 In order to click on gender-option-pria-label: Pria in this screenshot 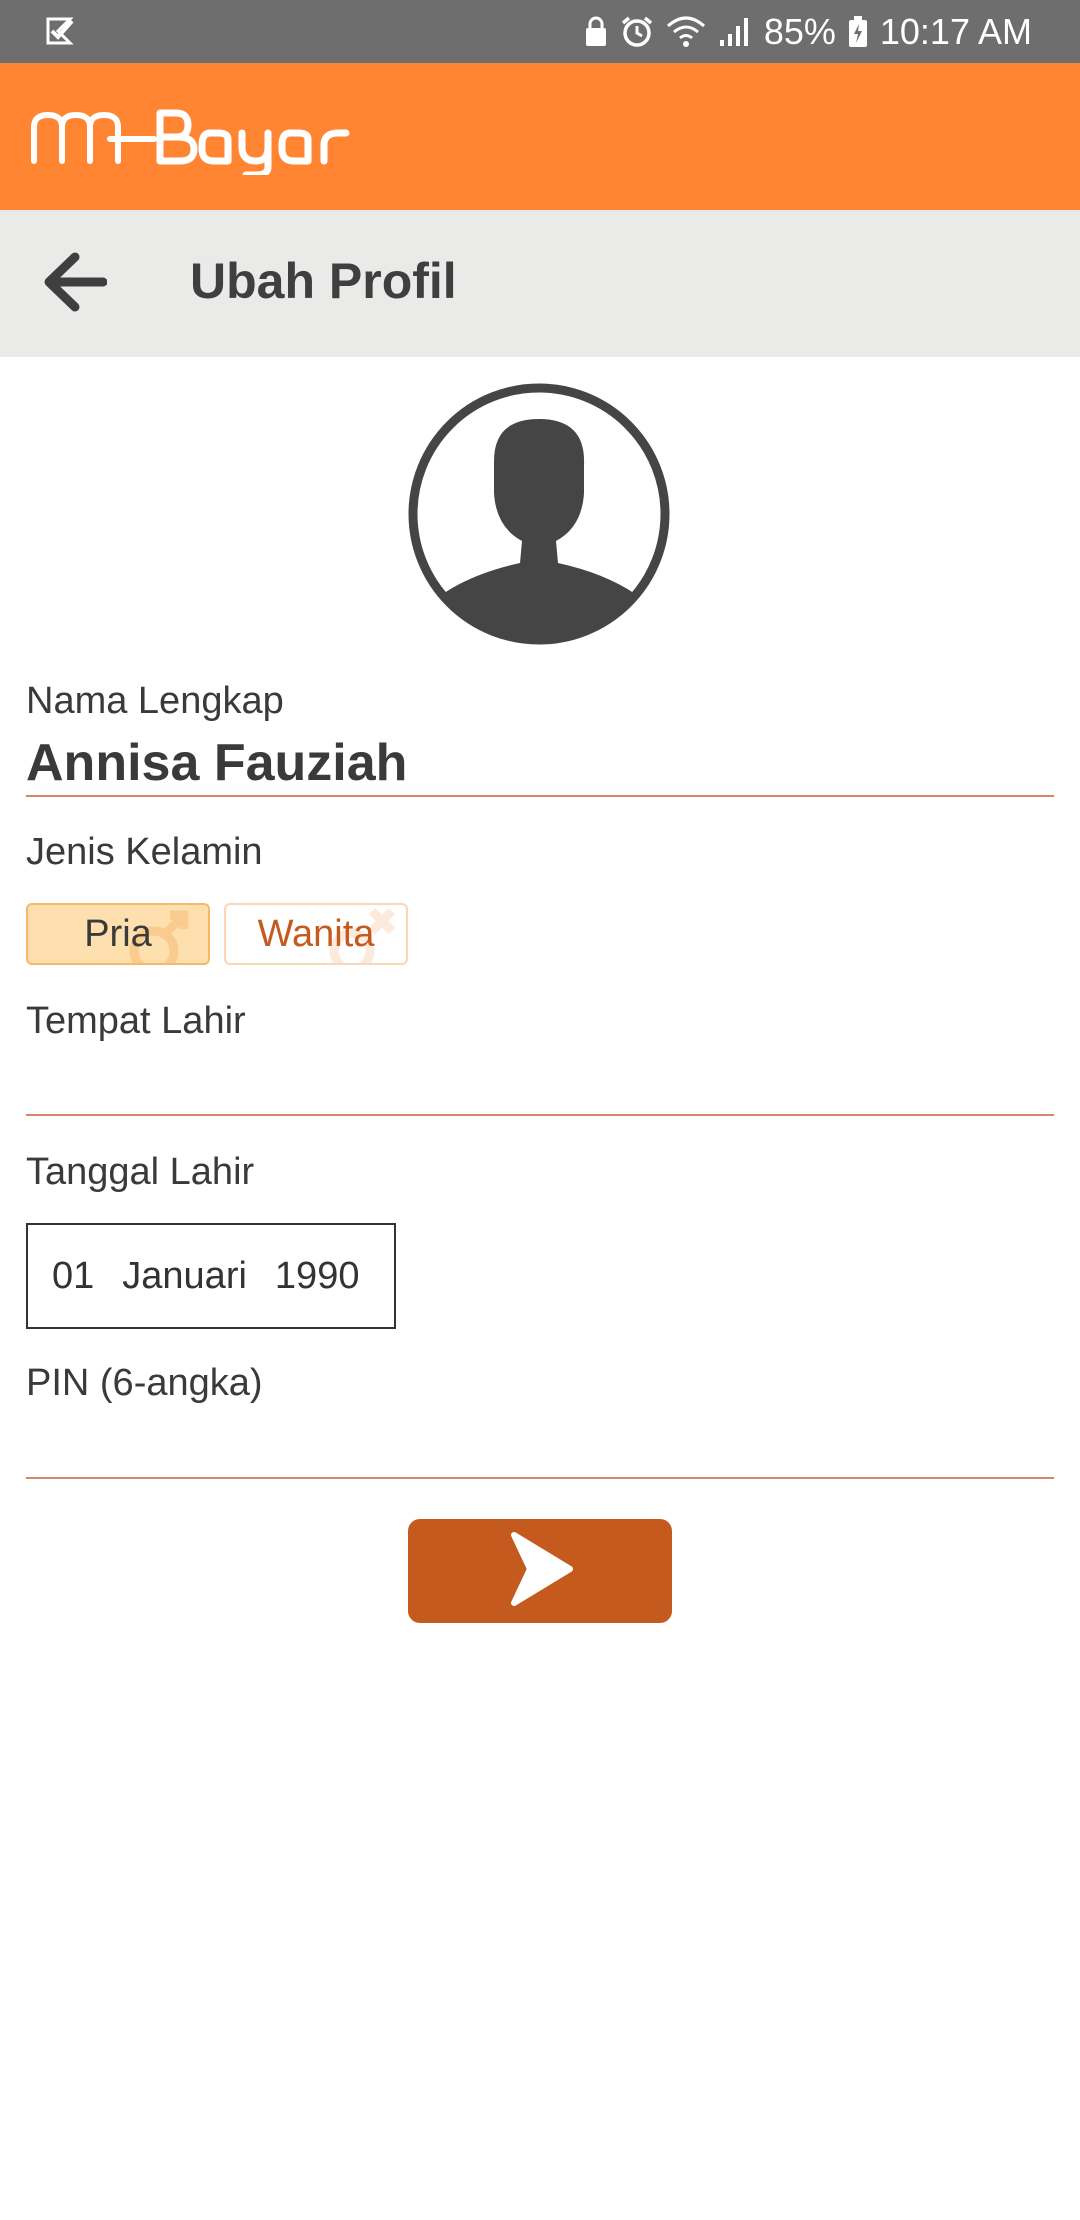, I will do `click(118, 933)`.